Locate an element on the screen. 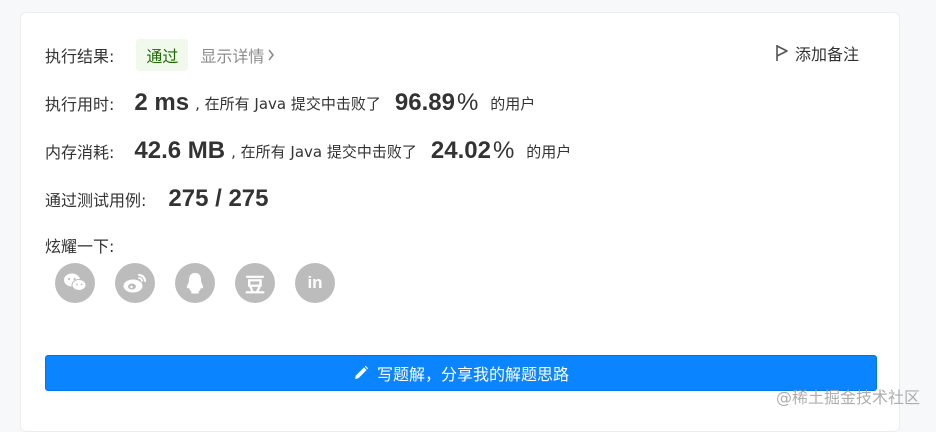 The height and width of the screenshot is (432, 936). memory-value: 42.6 MB is located at coordinates (179, 151).